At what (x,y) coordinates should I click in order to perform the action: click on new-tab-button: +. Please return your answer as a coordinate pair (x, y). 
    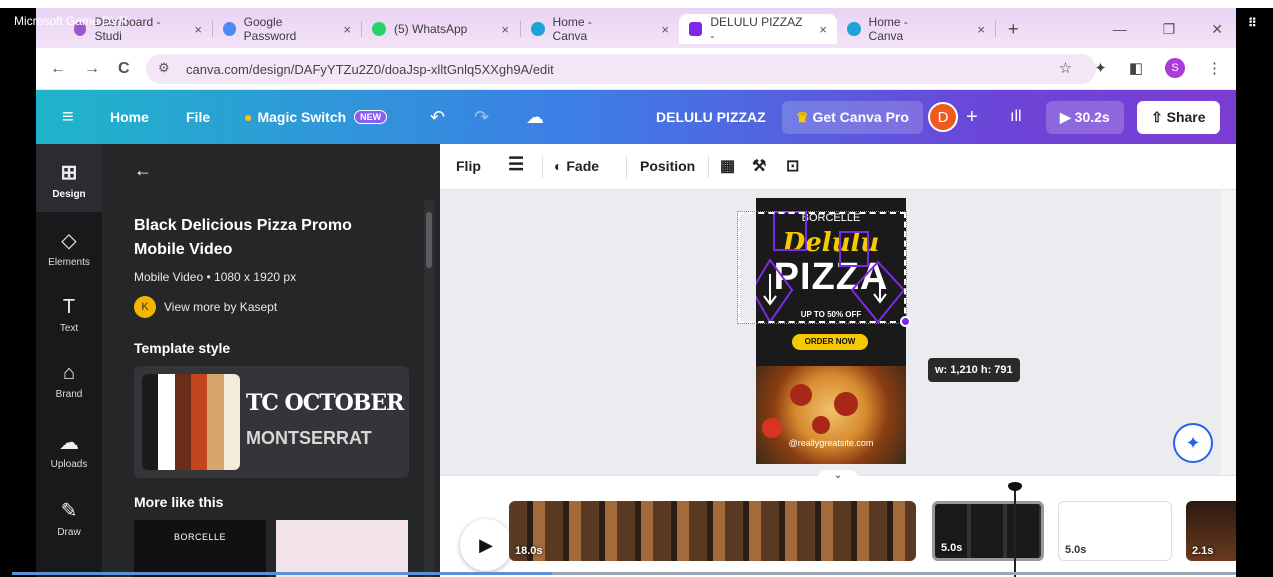
    Looking at the image, I should click on (1013, 29).